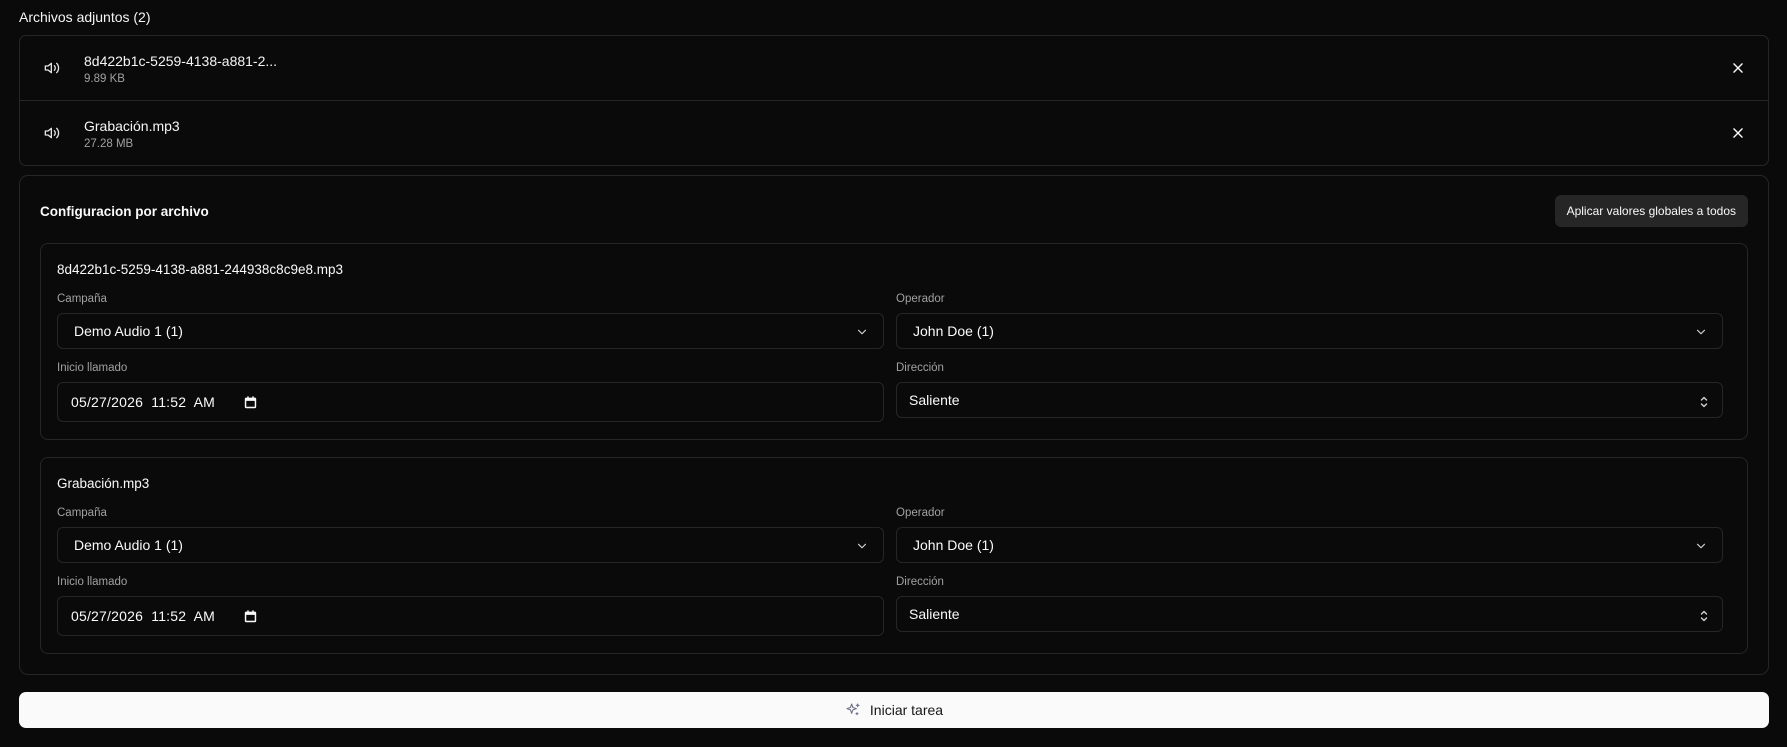  Describe the element at coordinates (85, 17) in the screenshot. I see `attachments-title: Archivos adjuntos (2)` at that location.